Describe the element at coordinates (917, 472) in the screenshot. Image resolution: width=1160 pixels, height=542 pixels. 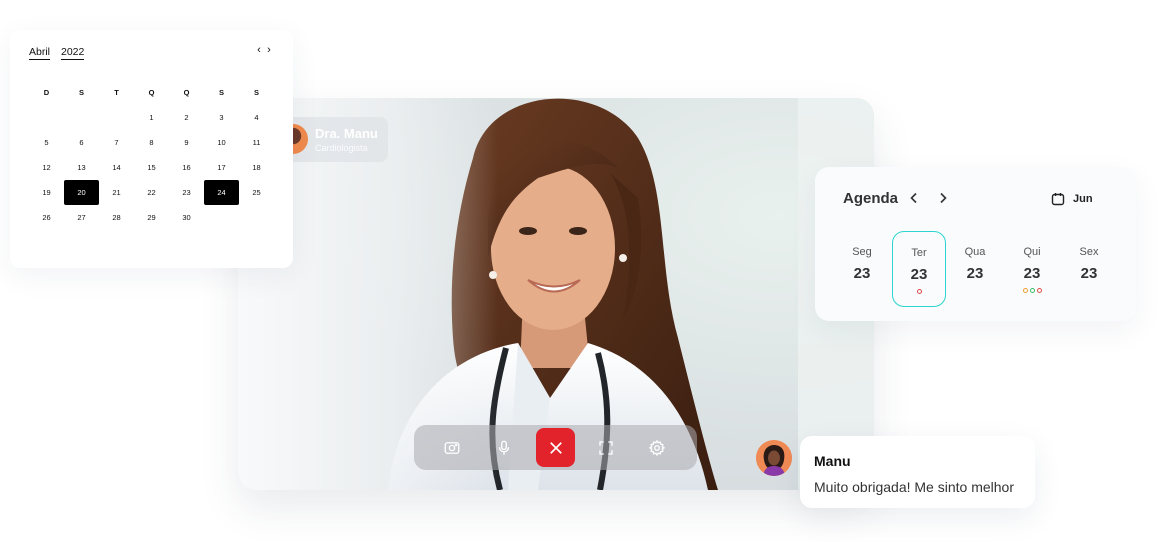
I see `chat-message: Manu Muito obrigada! Me sinto melhor` at that location.